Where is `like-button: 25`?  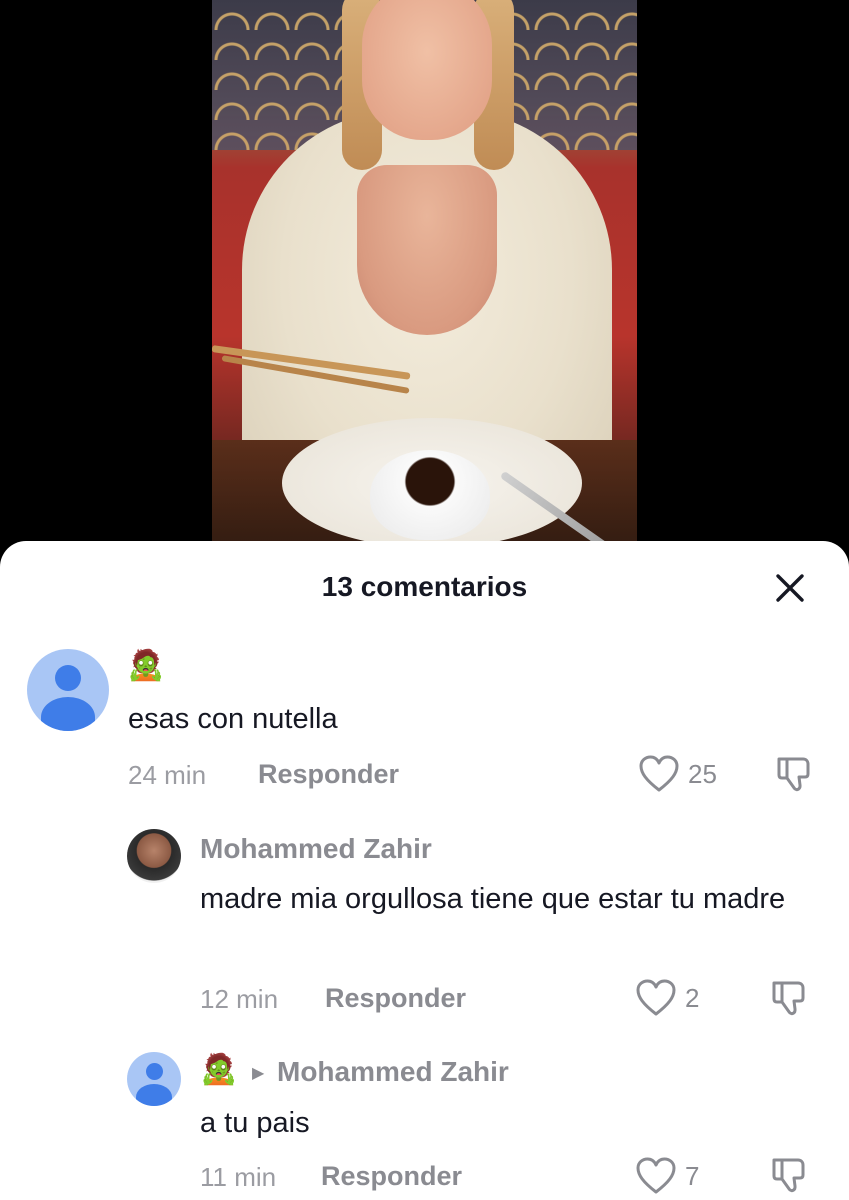
like-button: 25 is located at coordinates (677, 774).